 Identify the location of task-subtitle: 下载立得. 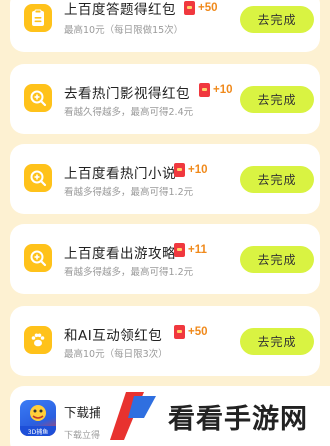
(82, 436).